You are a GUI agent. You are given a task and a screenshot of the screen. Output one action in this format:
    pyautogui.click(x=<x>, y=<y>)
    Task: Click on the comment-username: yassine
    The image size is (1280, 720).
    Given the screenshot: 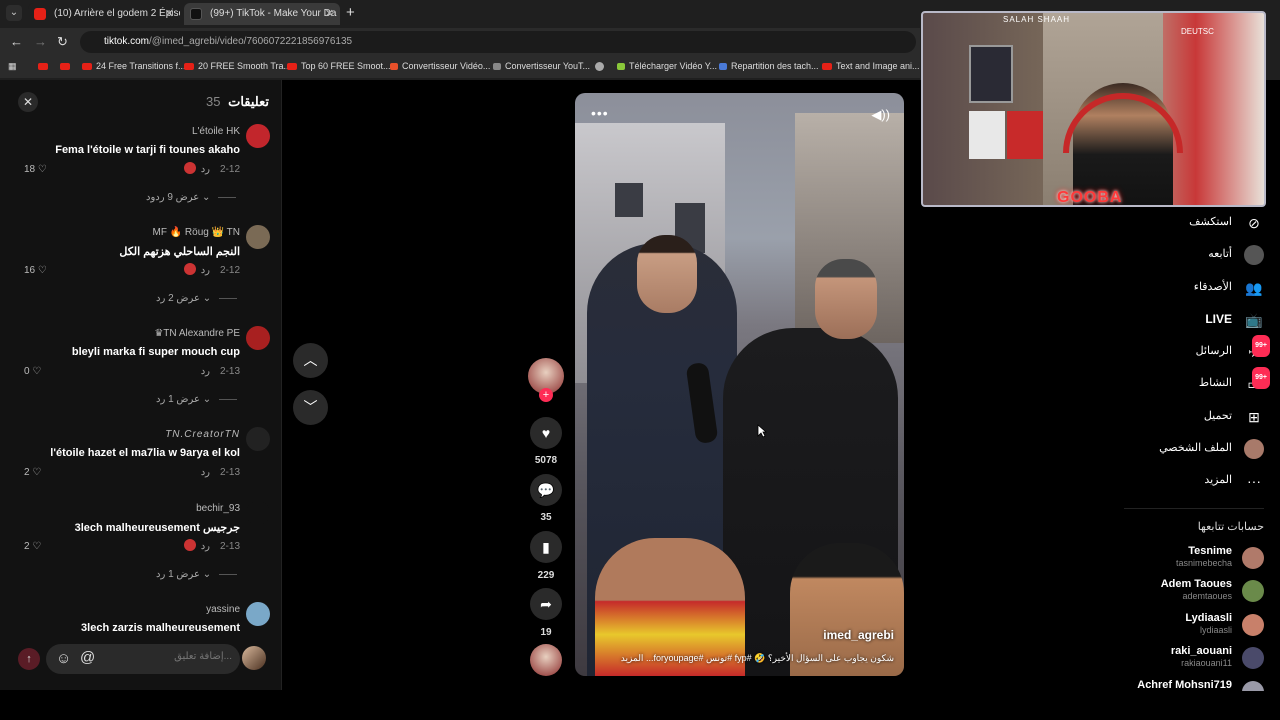 What is the action you would take?
    pyautogui.click(x=223, y=609)
    